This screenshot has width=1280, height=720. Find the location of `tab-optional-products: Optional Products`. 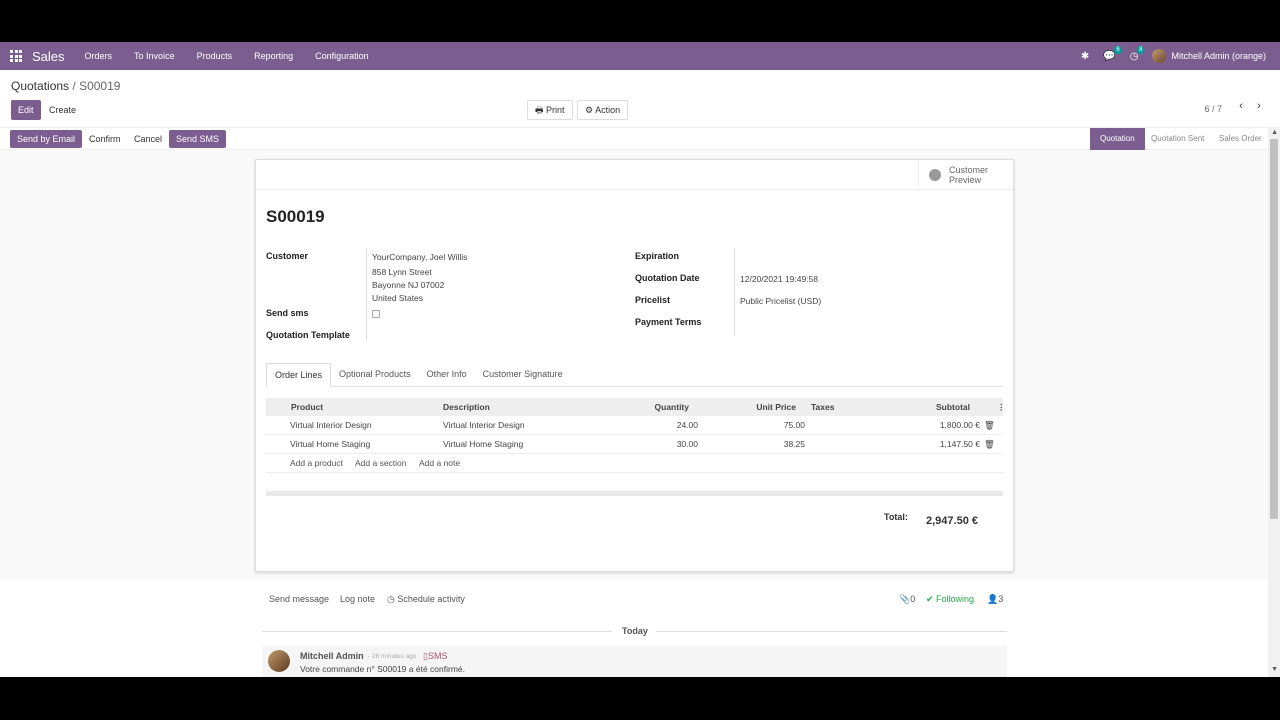

tab-optional-products: Optional Products is located at coordinates (375, 374).